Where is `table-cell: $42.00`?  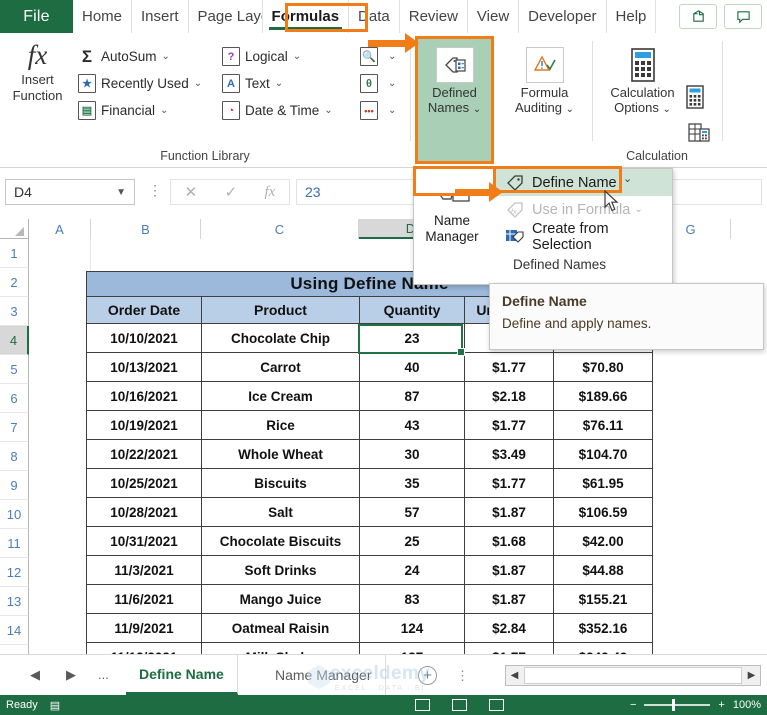 table-cell: $42.00 is located at coordinates (603, 541).